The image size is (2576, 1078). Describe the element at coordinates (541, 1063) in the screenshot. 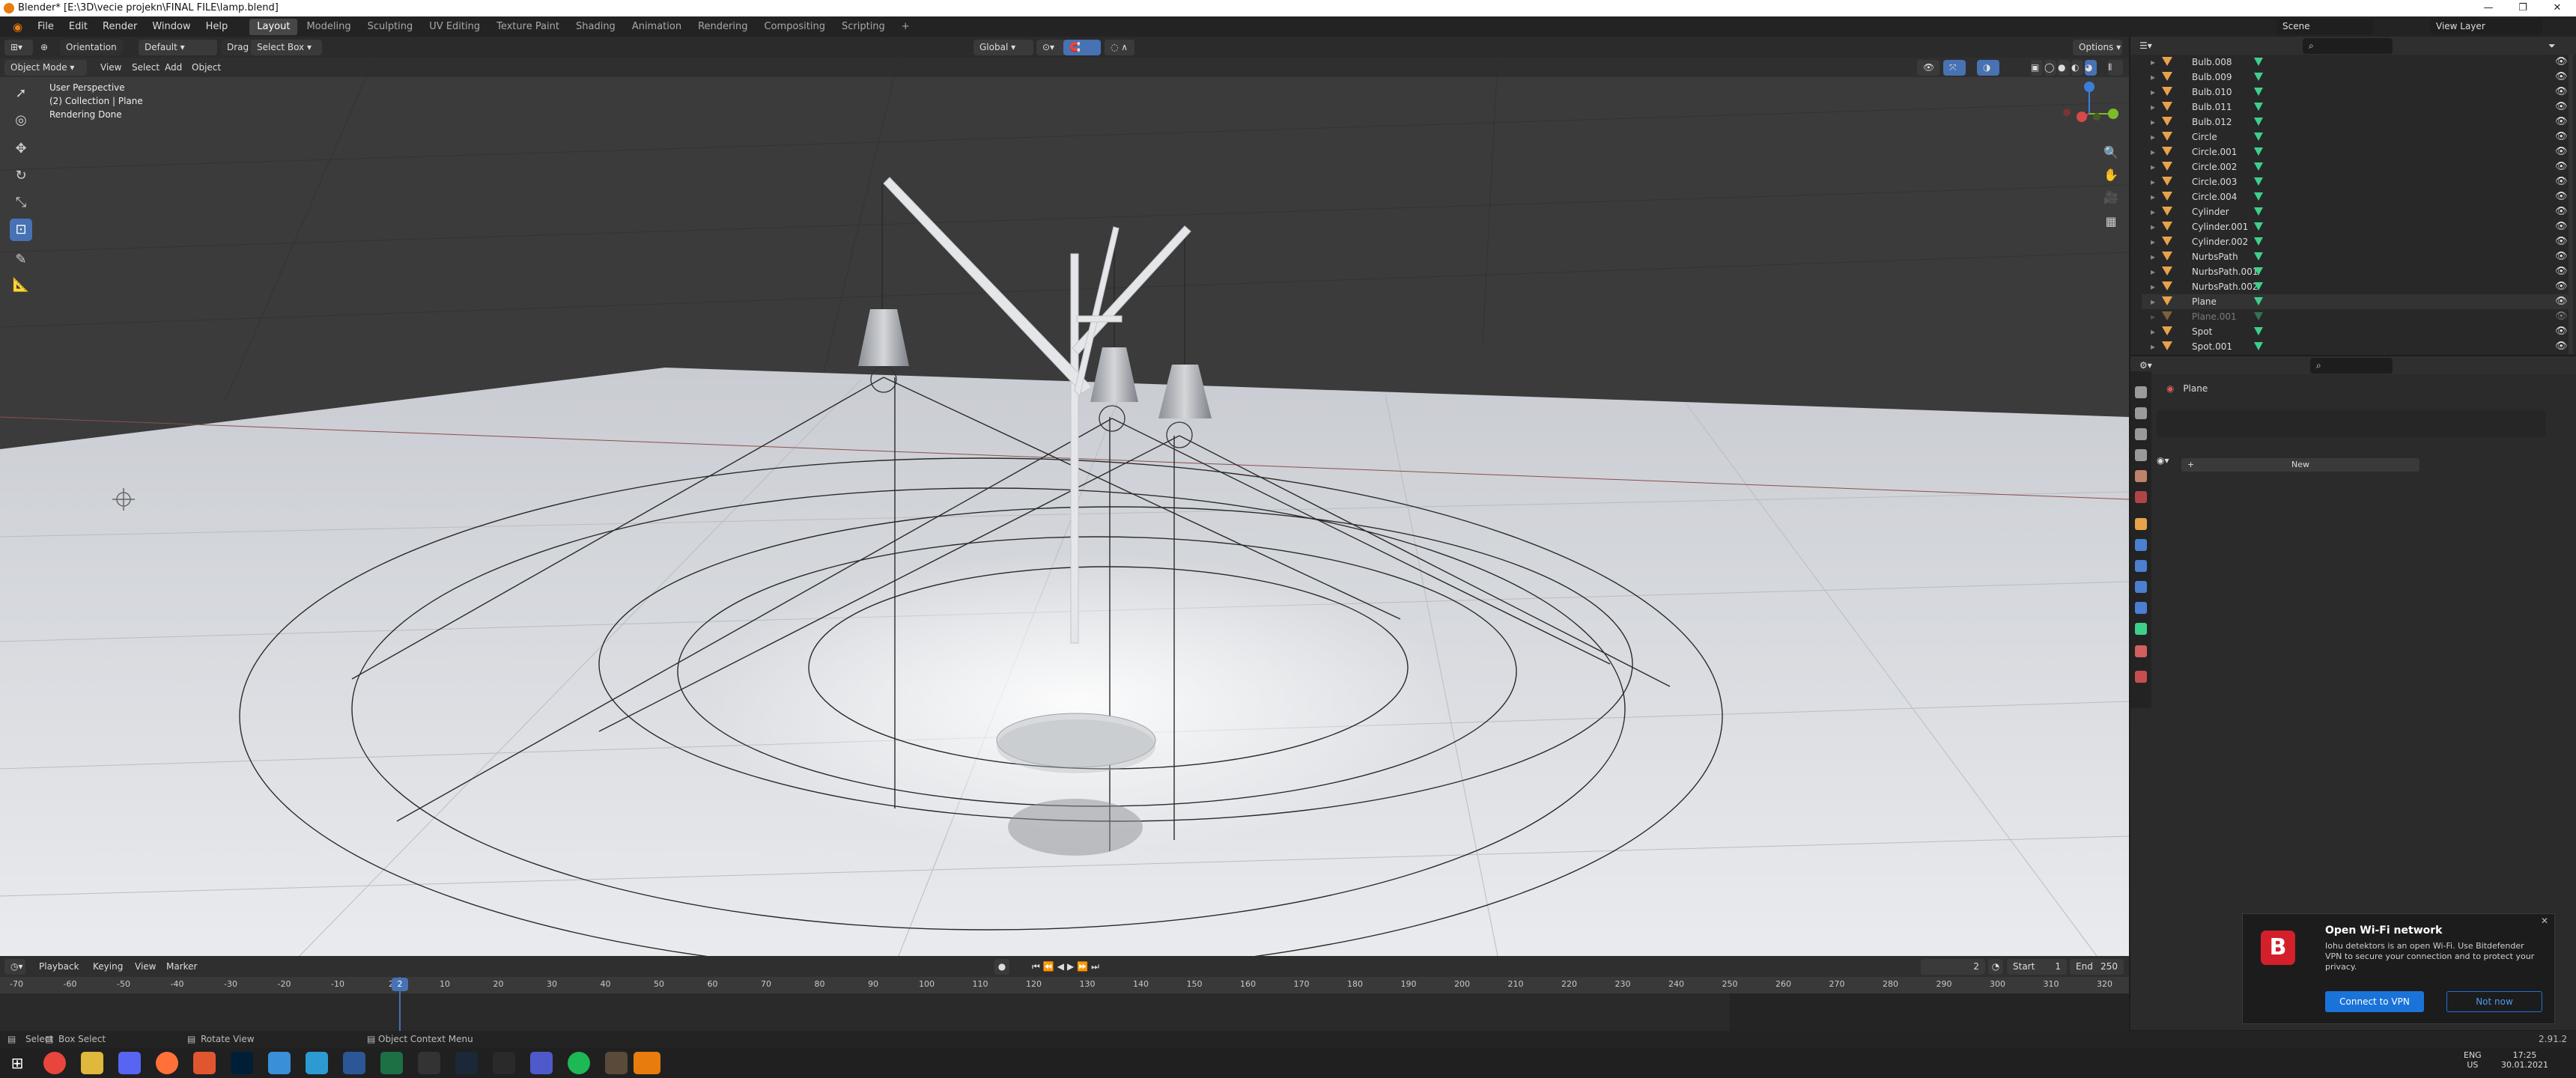

I see `teams-icon` at that location.